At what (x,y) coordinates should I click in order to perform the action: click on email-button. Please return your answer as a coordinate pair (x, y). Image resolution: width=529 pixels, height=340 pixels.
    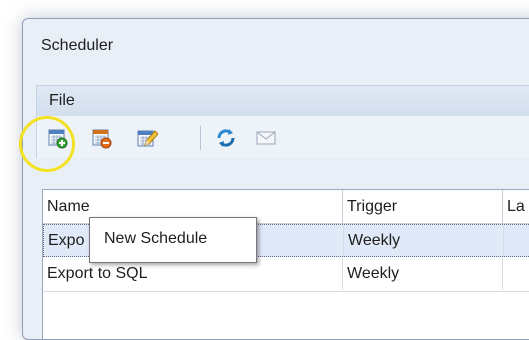
    Looking at the image, I should click on (266, 138).